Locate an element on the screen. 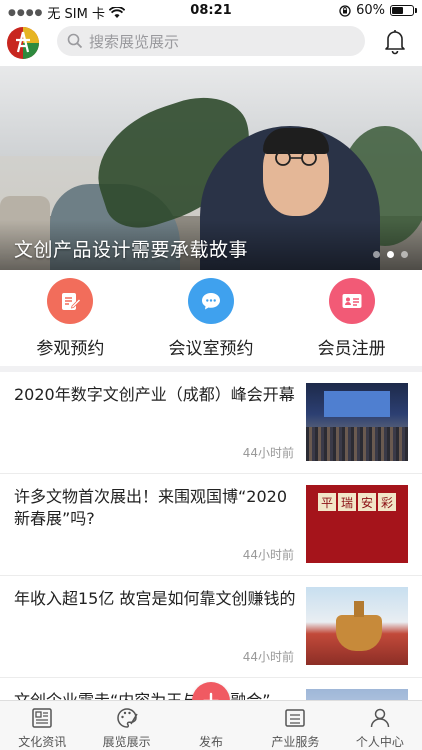  news-item: 许多文物首次展出！来围观国博“2020新春展”吗? 44小时前 平 瑞 安 彩 is located at coordinates (211, 525).